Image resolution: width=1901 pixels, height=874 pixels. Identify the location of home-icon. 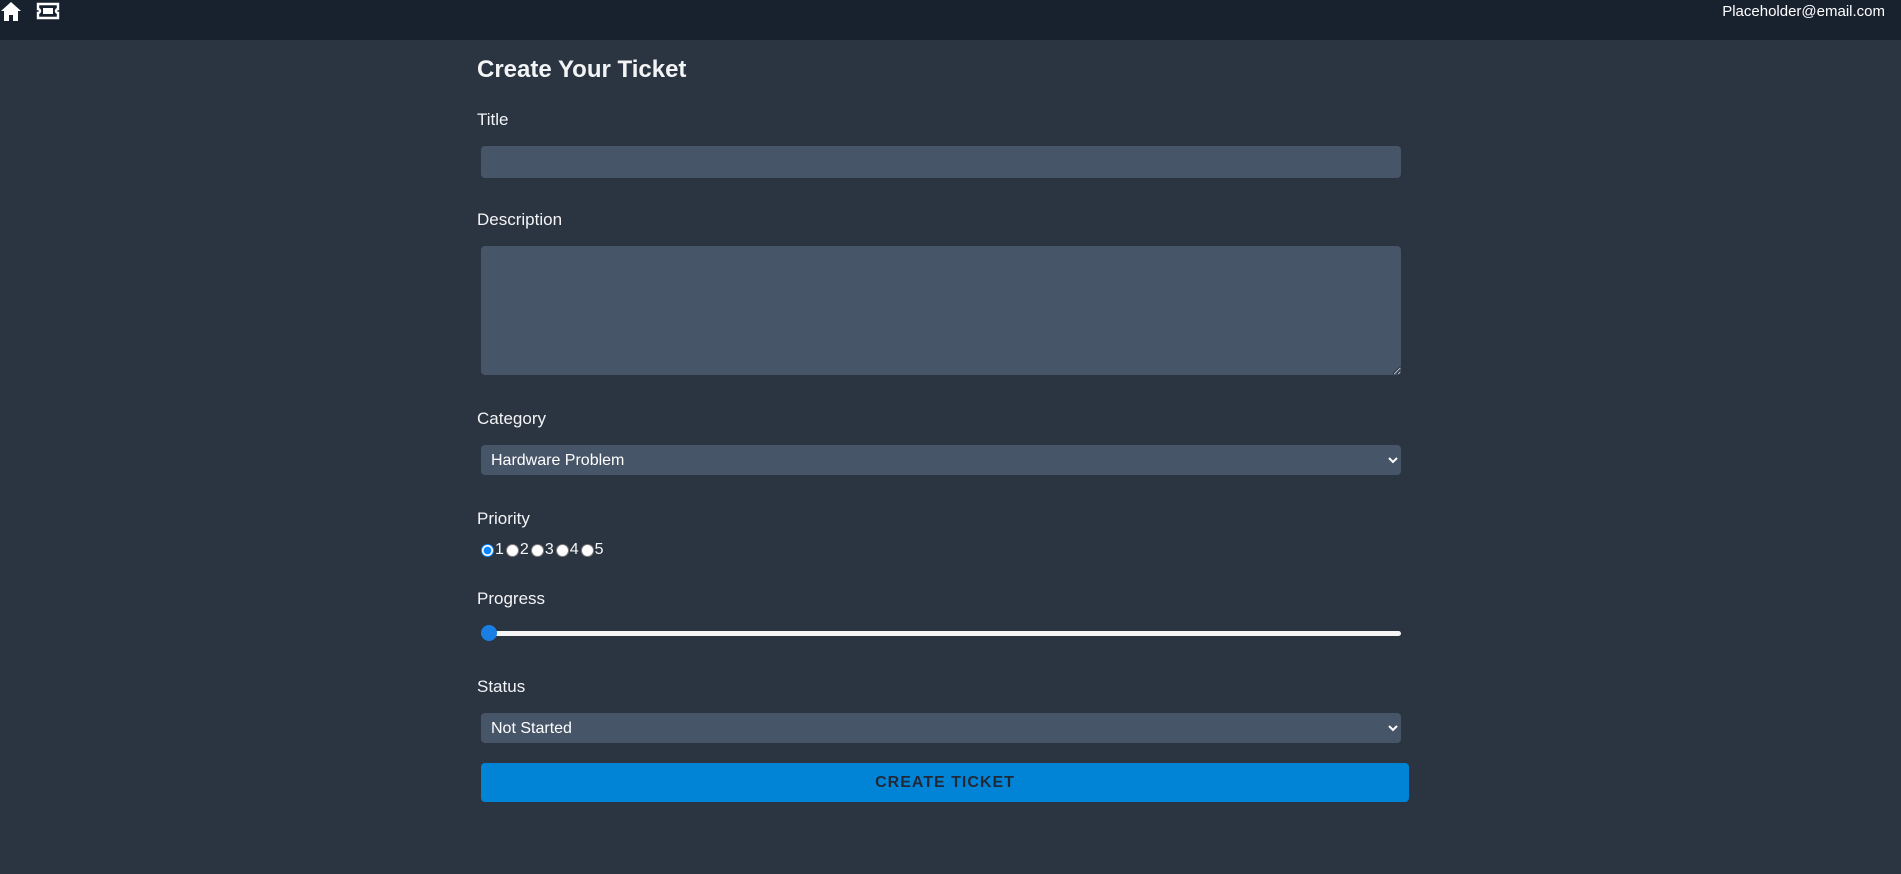
(11, 11).